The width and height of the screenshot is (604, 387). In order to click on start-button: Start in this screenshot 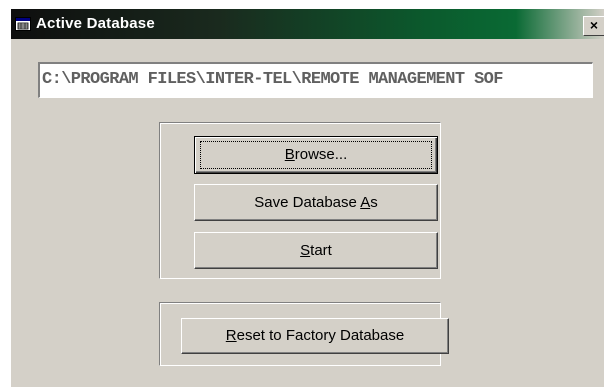, I will do `click(316, 250)`.